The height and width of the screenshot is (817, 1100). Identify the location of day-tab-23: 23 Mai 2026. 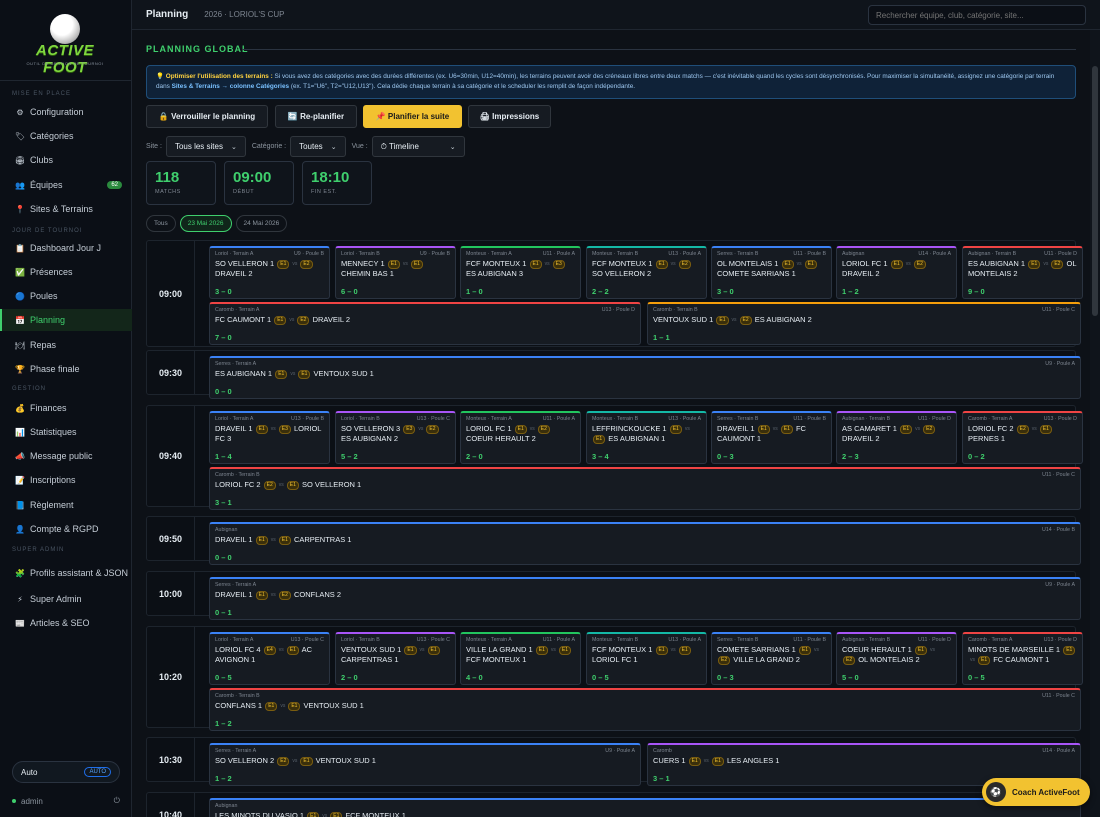
(205, 223).